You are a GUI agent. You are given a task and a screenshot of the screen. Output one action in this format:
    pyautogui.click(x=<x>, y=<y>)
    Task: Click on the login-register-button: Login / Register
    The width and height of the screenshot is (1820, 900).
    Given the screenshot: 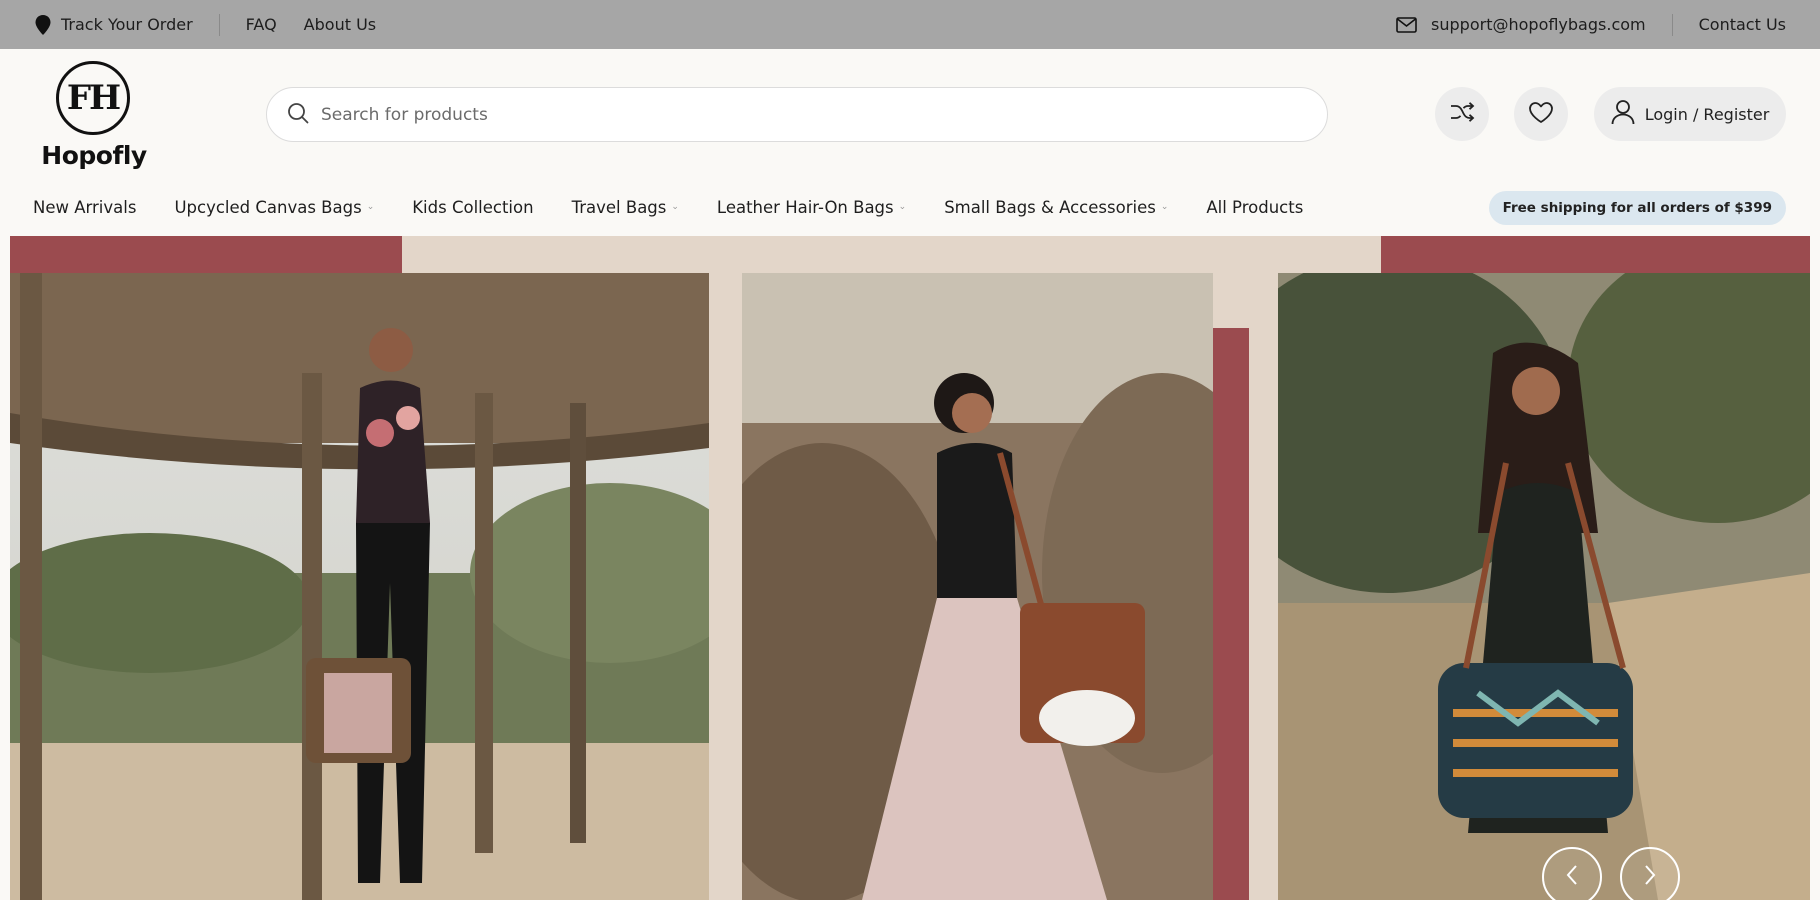 What is the action you would take?
    pyautogui.click(x=1690, y=114)
    